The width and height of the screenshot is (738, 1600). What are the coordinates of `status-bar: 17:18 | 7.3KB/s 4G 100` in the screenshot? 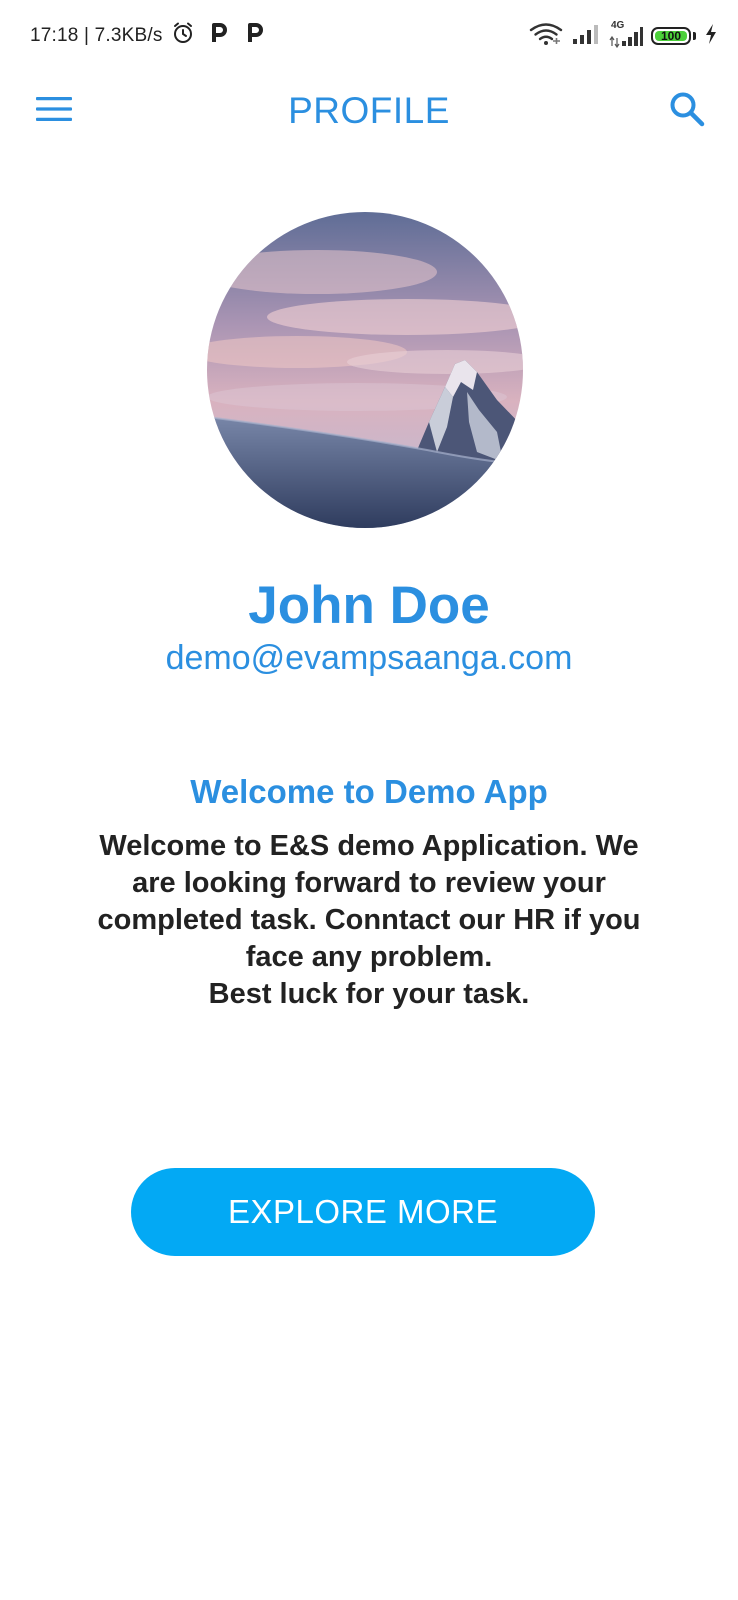 It's located at (369, 36).